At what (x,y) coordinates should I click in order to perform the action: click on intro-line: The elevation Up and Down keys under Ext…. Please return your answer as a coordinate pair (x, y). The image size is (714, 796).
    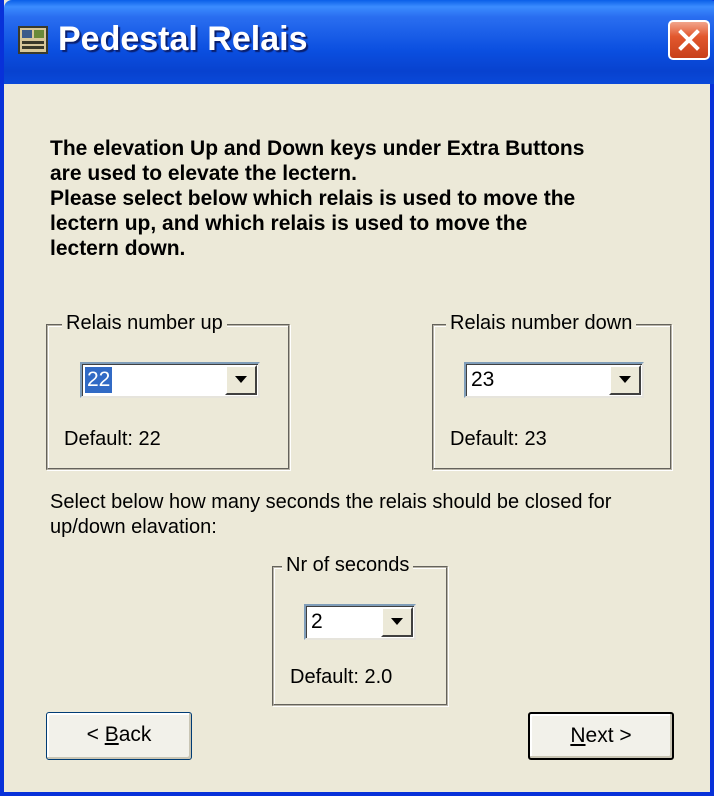
    Looking at the image, I should click on (317, 148).